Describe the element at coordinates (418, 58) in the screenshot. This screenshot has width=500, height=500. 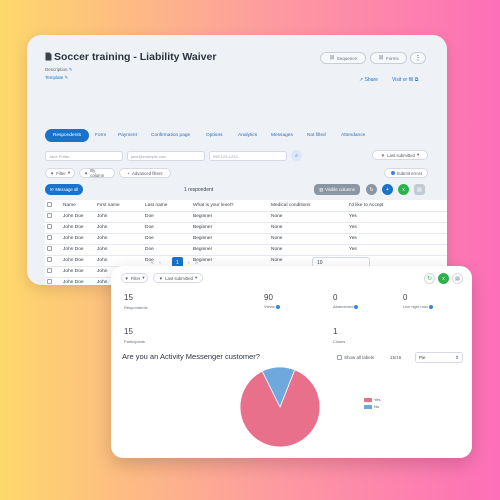
I see `more-button: ⋮` at that location.